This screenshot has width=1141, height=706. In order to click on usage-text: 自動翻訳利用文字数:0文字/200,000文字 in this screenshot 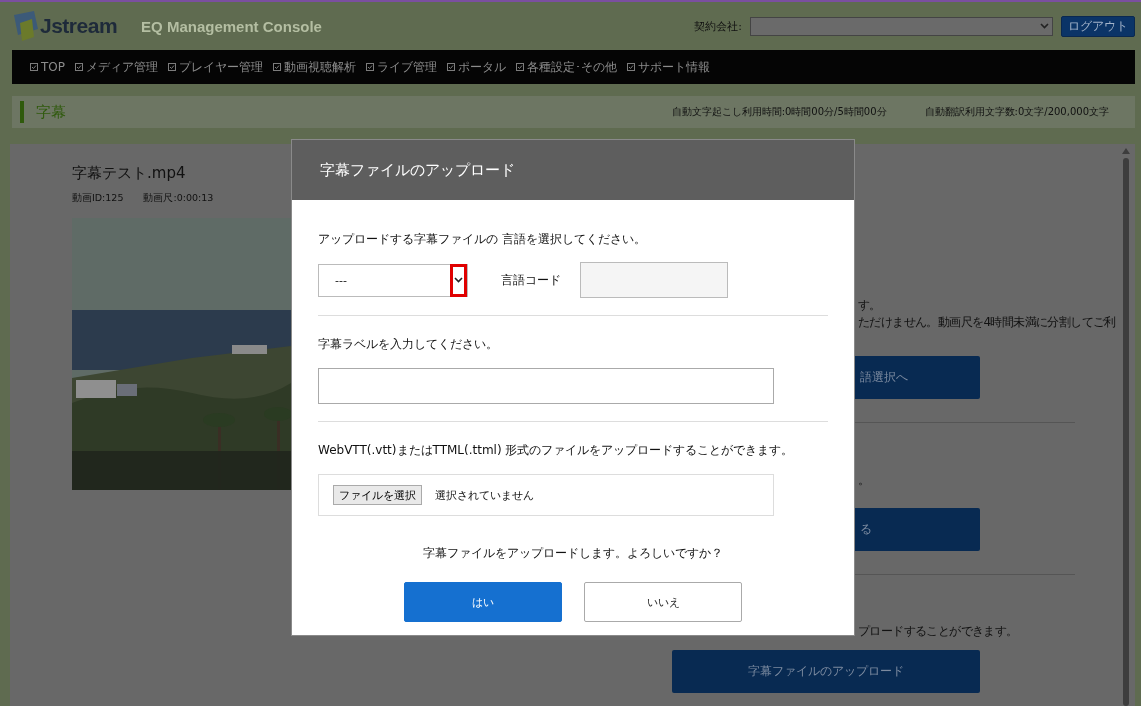, I will do `click(1016, 112)`.